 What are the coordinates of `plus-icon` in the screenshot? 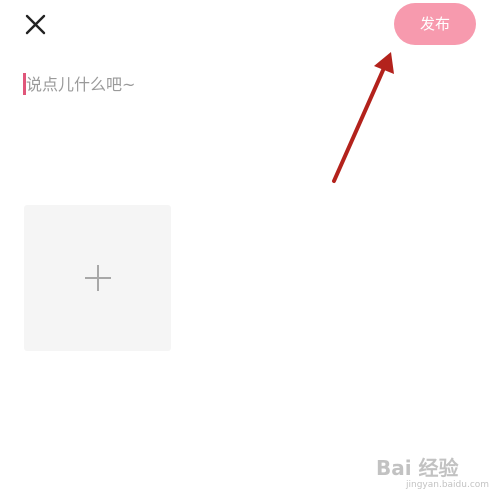 It's located at (97, 278).